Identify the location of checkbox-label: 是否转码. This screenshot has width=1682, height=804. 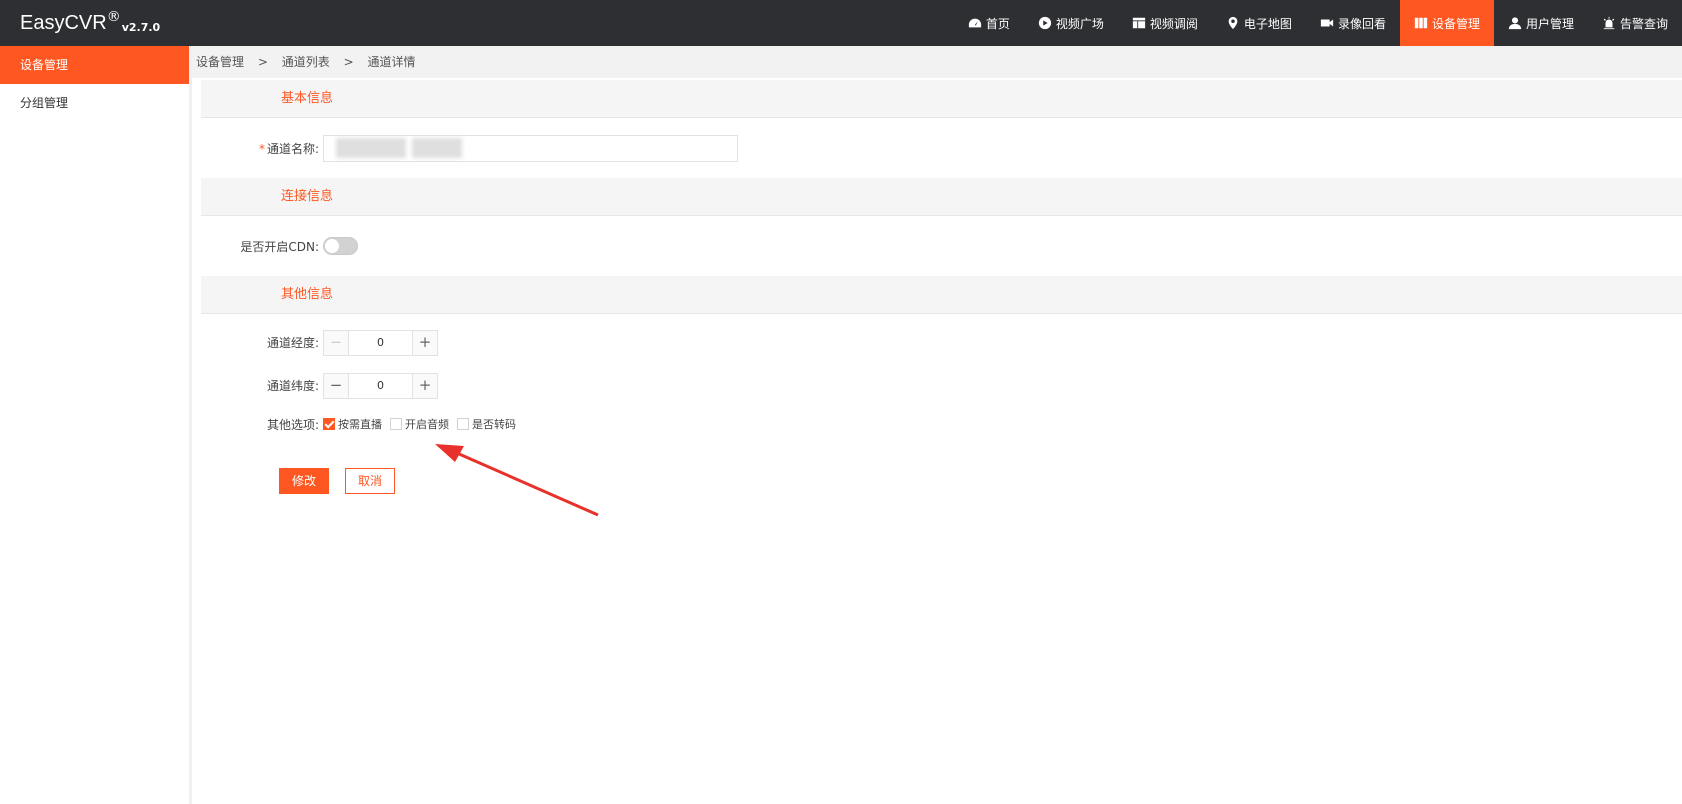
(494, 424).